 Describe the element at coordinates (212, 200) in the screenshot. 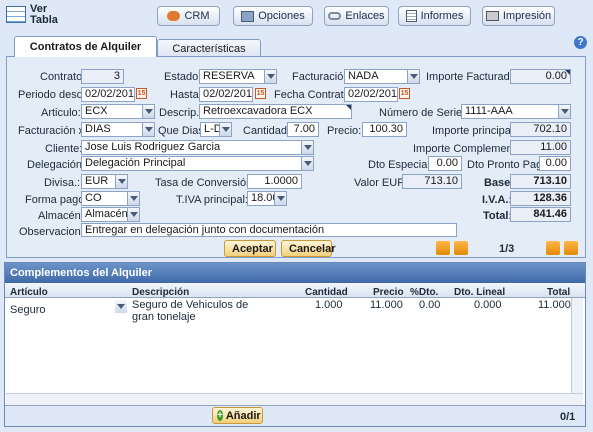

I see `tiva-label: T.IVA principal:` at that location.